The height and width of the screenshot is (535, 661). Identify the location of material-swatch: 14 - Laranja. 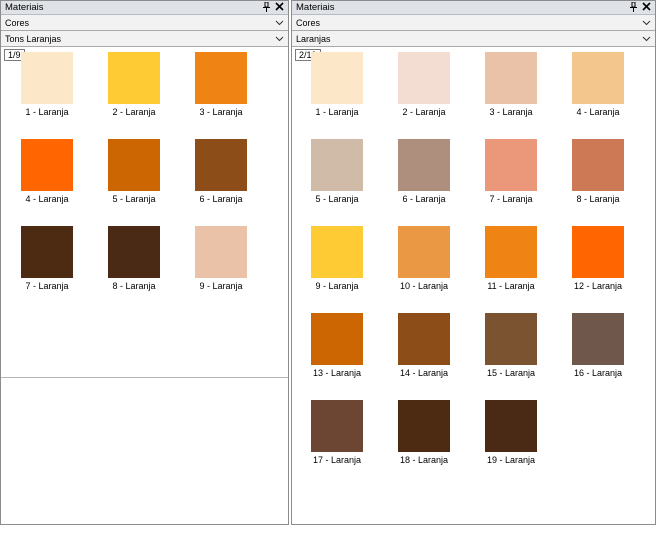
(424, 347).